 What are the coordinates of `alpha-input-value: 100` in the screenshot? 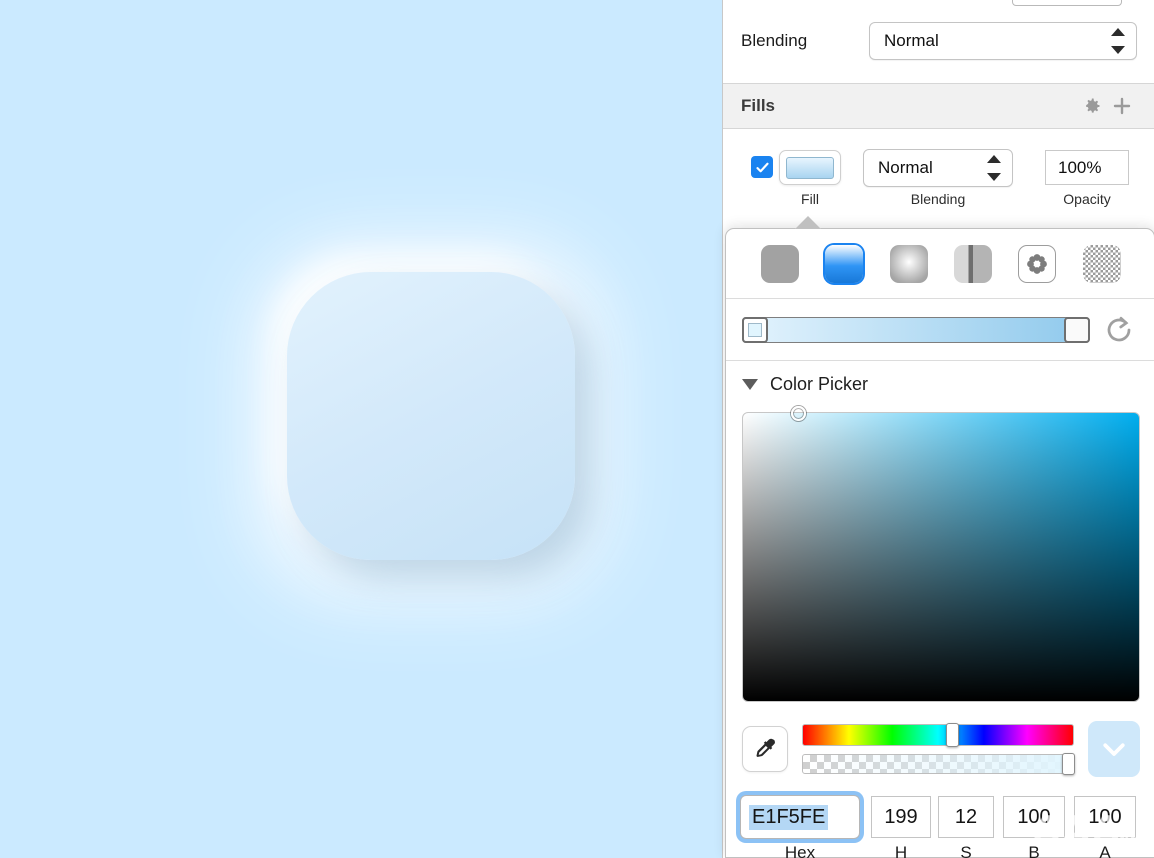 It's located at (1105, 816).